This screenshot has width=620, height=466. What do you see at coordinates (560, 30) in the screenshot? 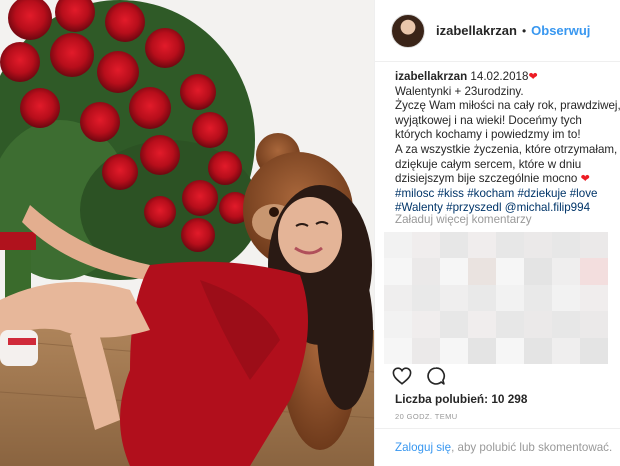
I see `follow-button: Obserwuj` at bounding box center [560, 30].